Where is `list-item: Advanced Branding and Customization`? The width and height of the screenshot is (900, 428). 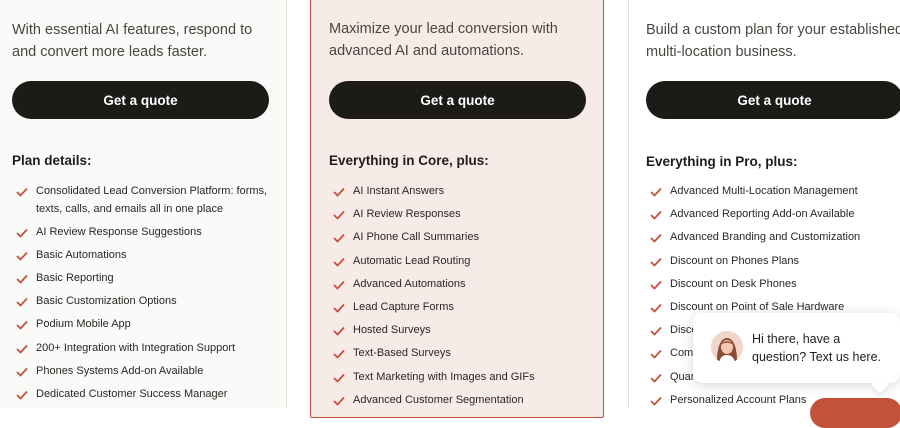 list-item: Advanced Branding and Customization is located at coordinates (771, 238).